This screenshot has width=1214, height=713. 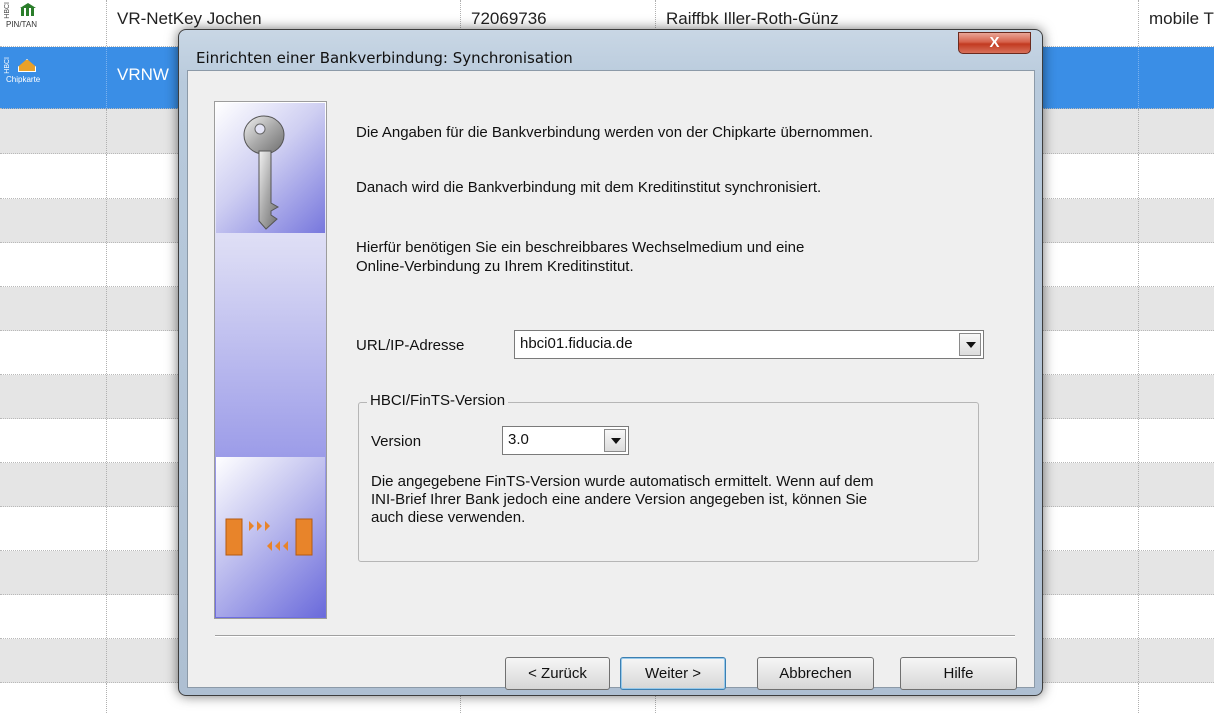 What do you see at coordinates (815, 673) in the screenshot?
I see `cancel-button: Abbrechen` at bounding box center [815, 673].